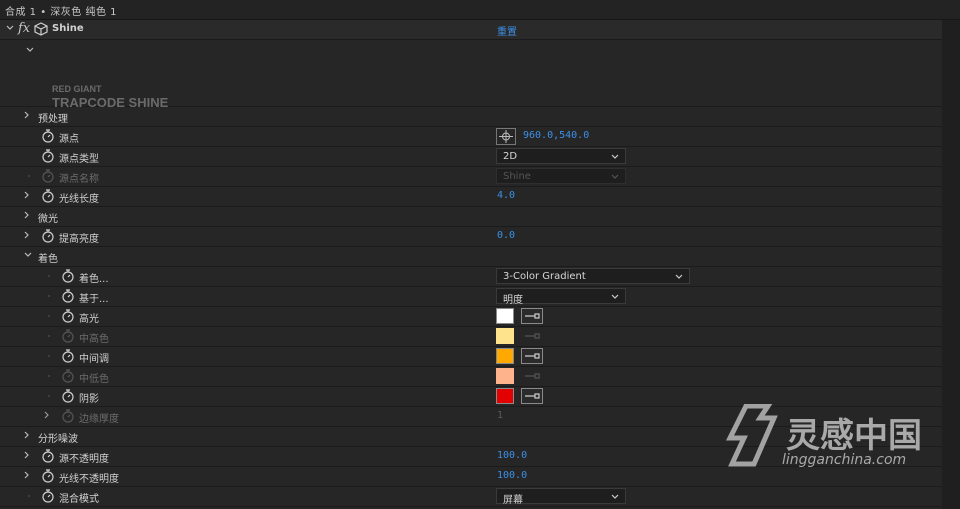  What do you see at coordinates (561, 497) in the screenshot?
I see `blend-mode-dropdown: 屏幕` at bounding box center [561, 497].